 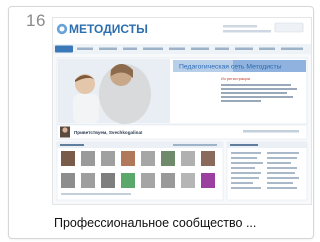 What do you see at coordinates (140, 171) in the screenshot?
I see `members-panel` at bounding box center [140, 171].